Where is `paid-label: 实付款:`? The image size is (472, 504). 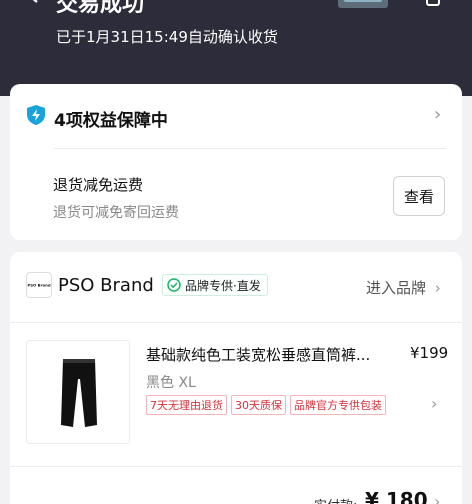 paid-label: 实付款: is located at coordinates (335, 499).